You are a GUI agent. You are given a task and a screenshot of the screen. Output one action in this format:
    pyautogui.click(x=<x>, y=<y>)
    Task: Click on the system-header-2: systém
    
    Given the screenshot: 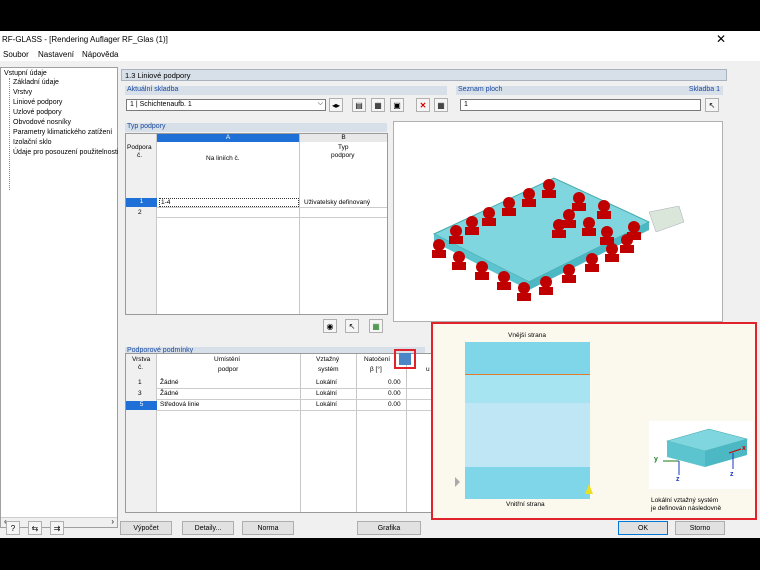 What is the action you would take?
    pyautogui.click(x=328, y=369)
    